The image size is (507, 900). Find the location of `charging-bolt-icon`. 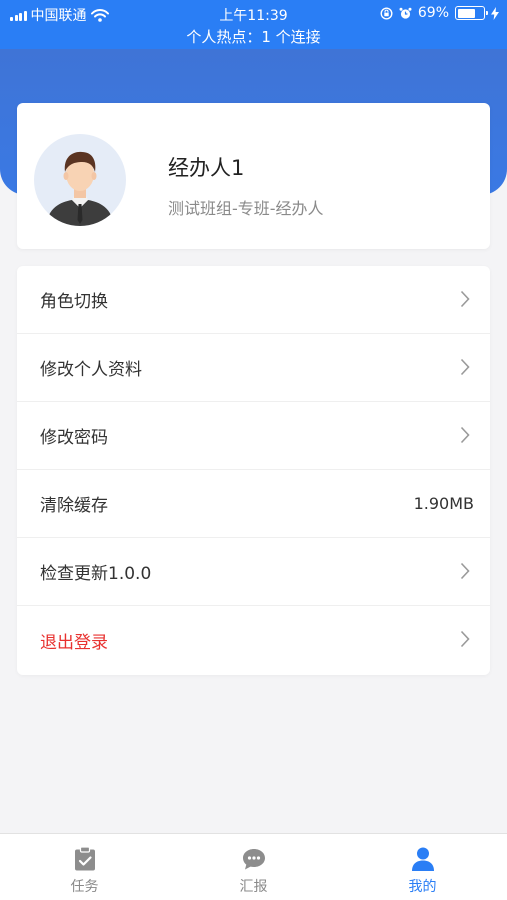

charging-bolt-icon is located at coordinates (495, 13).